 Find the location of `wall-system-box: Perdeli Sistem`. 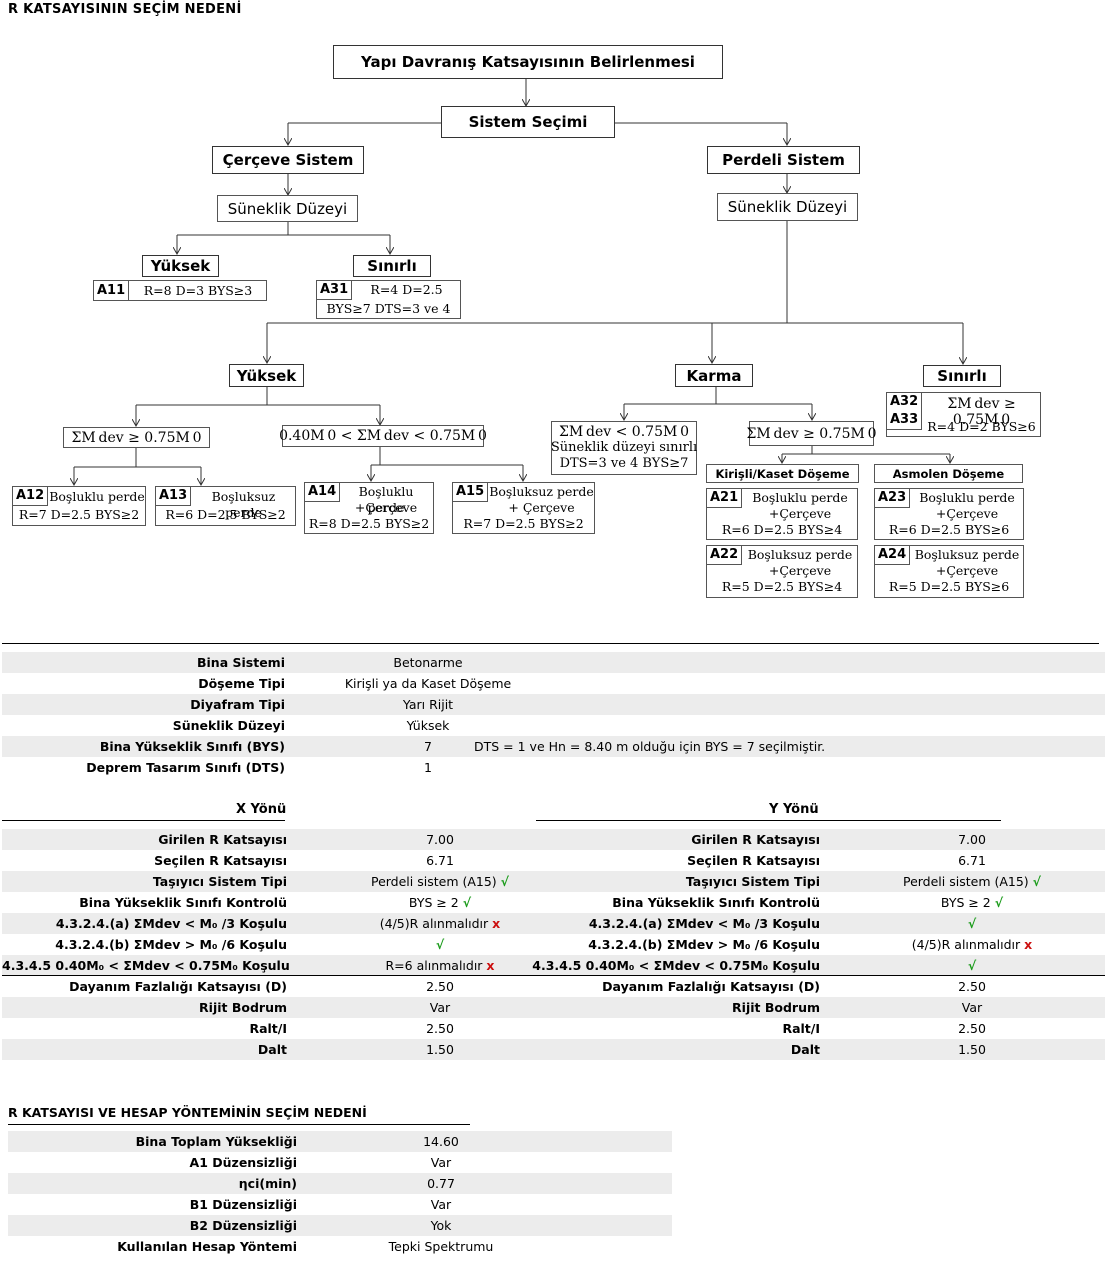

wall-system-box: Perdeli Sistem is located at coordinates (783, 160).